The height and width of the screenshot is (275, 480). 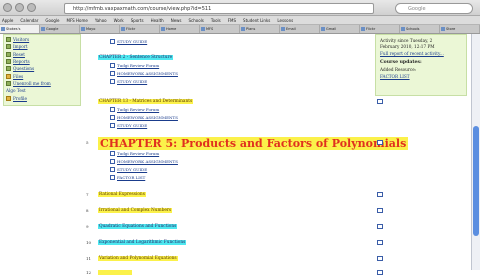 I want to click on sidebar-item-visitors: Visitors, so click(x=42, y=39).